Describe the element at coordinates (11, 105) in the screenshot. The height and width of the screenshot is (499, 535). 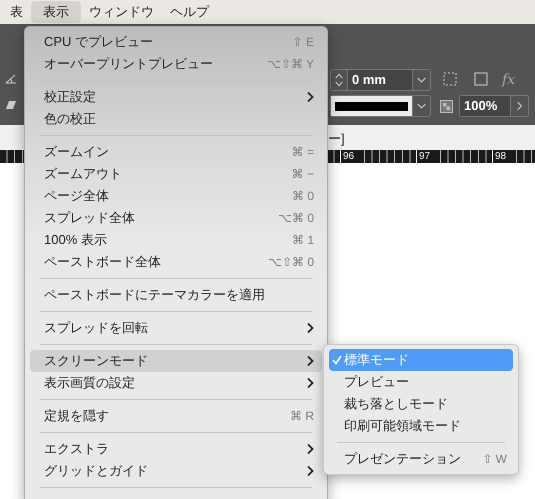
I see `shear-icon` at that location.